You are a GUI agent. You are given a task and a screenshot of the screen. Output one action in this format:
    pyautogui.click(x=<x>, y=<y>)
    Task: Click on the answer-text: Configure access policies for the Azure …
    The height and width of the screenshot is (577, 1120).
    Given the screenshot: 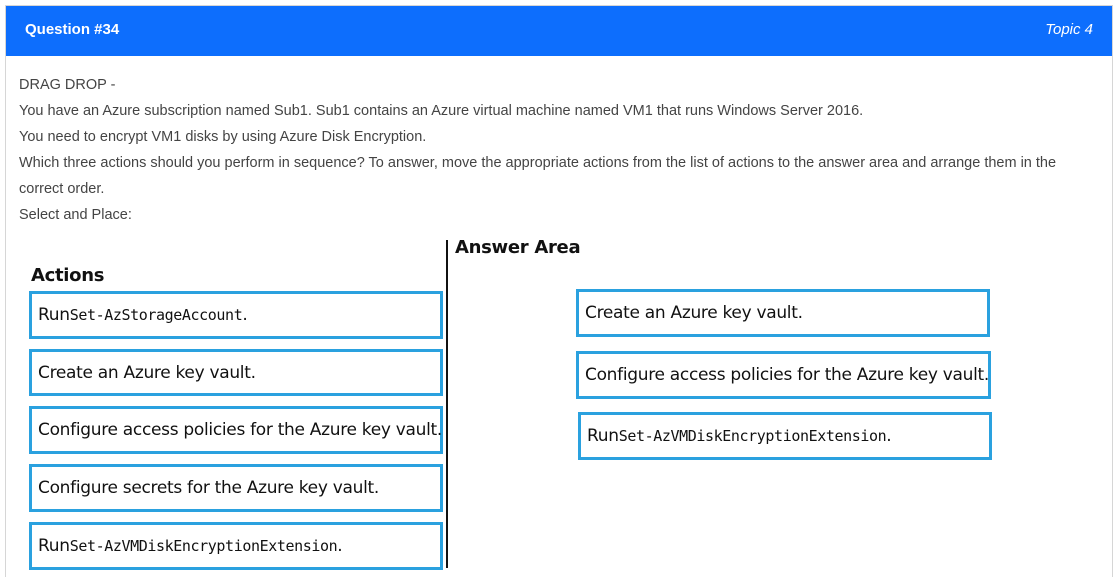 What is the action you would take?
    pyautogui.click(x=787, y=375)
    